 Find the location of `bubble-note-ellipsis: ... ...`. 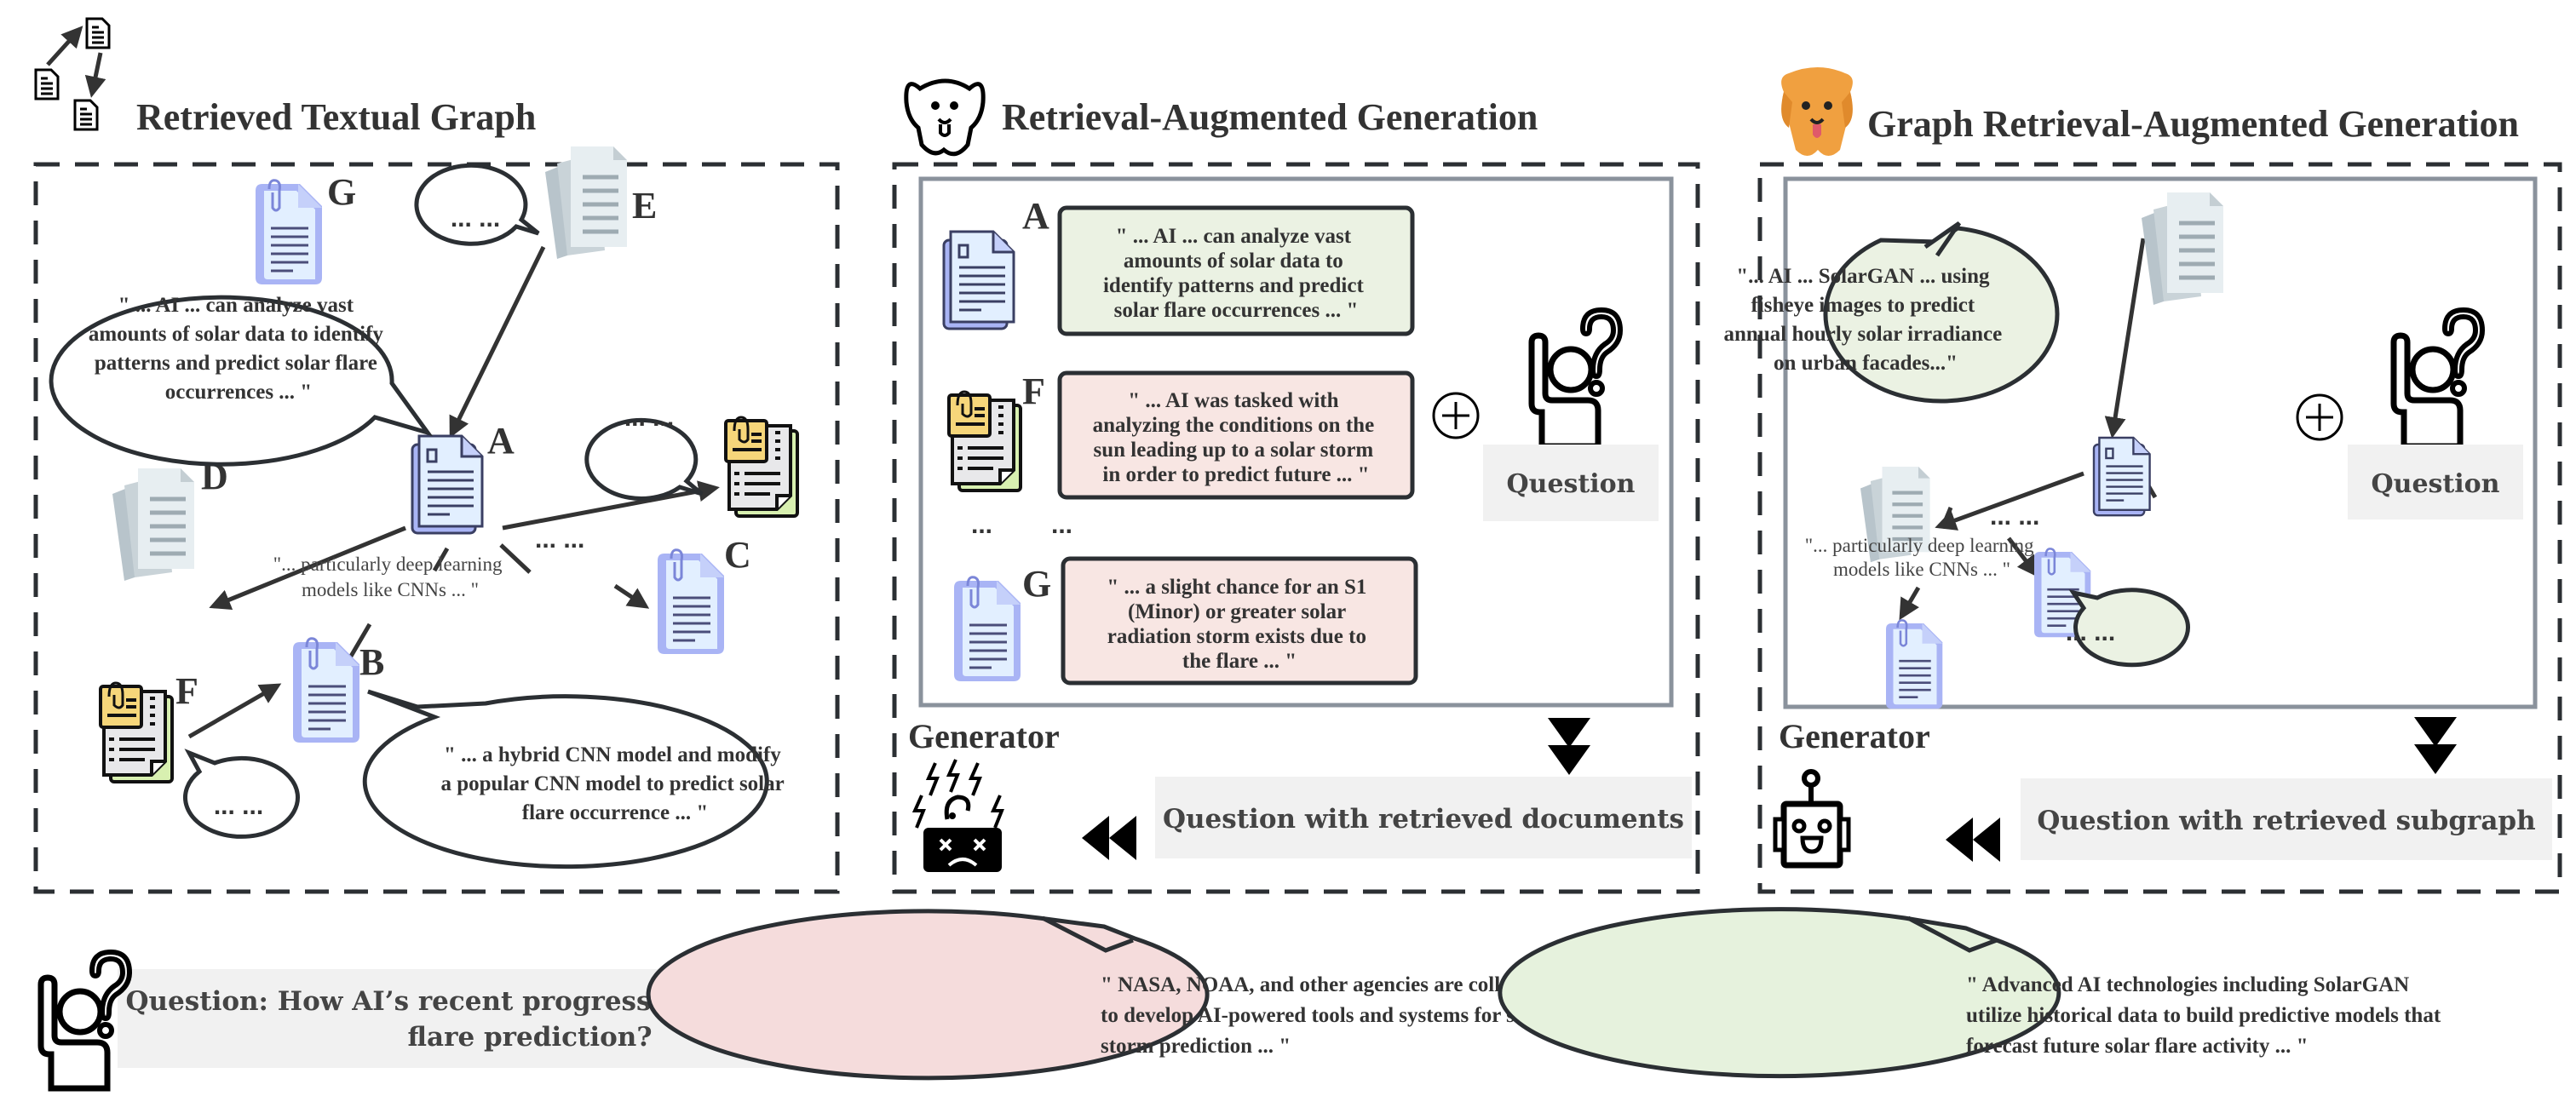

bubble-note-ellipsis: ... ... is located at coordinates (644, 452).